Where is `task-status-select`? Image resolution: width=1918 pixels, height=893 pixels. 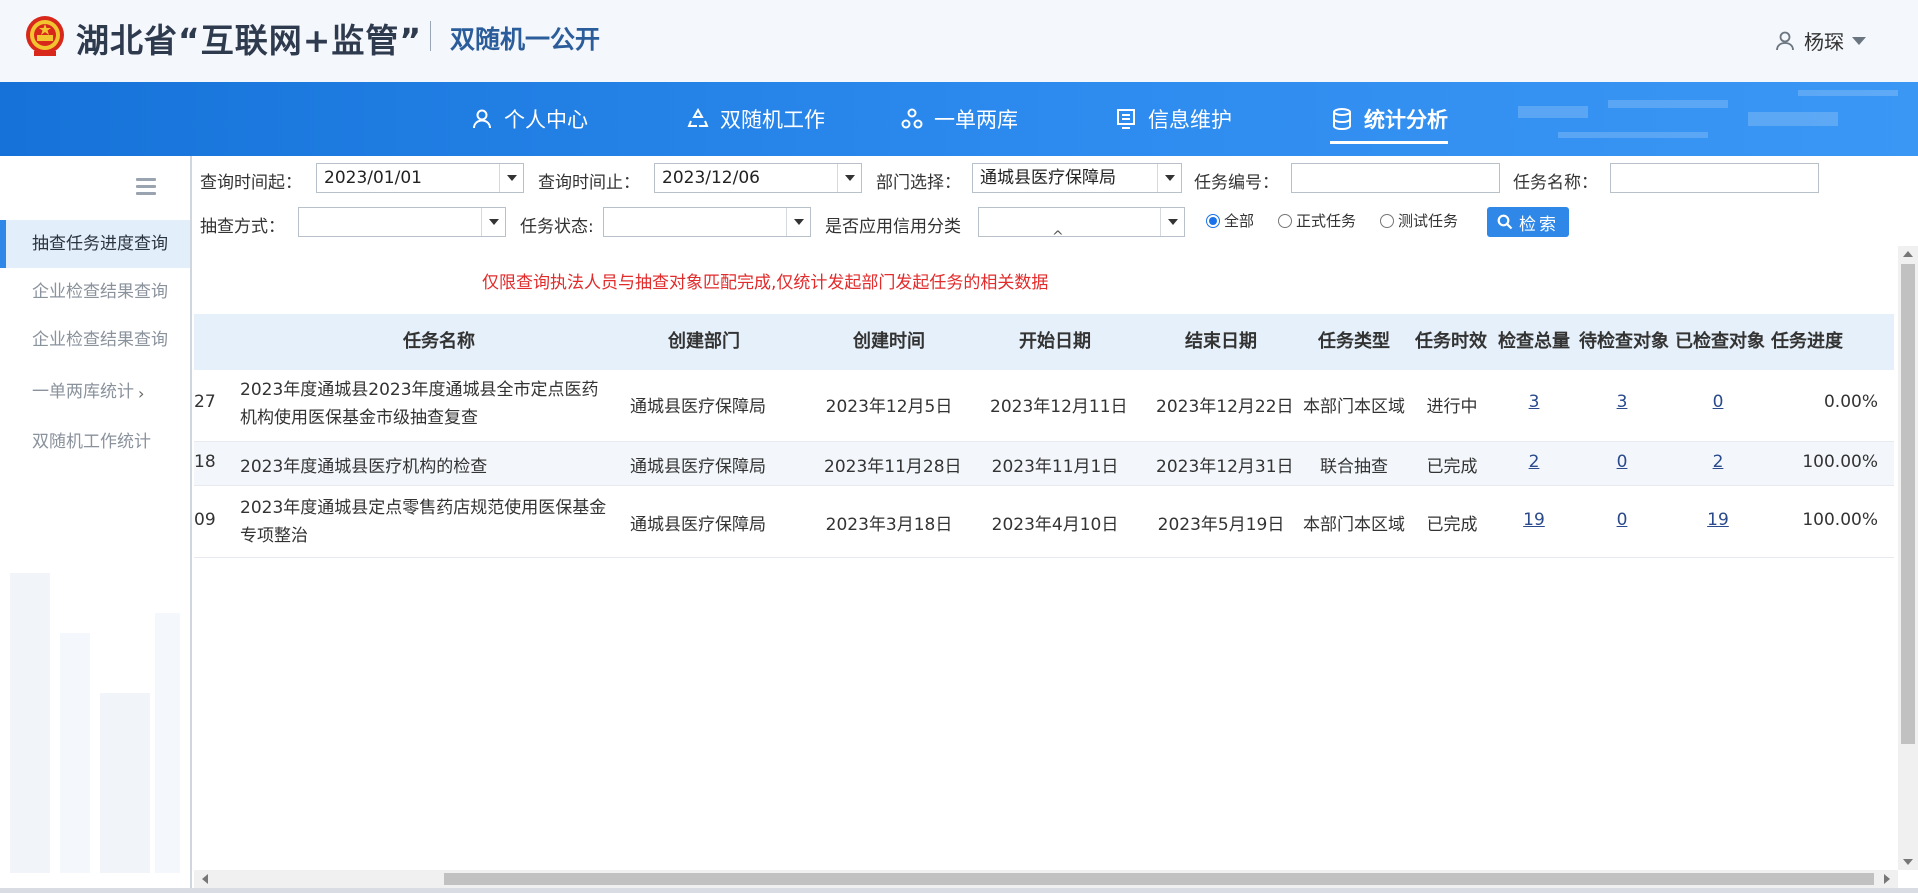 task-status-select is located at coordinates (707, 222).